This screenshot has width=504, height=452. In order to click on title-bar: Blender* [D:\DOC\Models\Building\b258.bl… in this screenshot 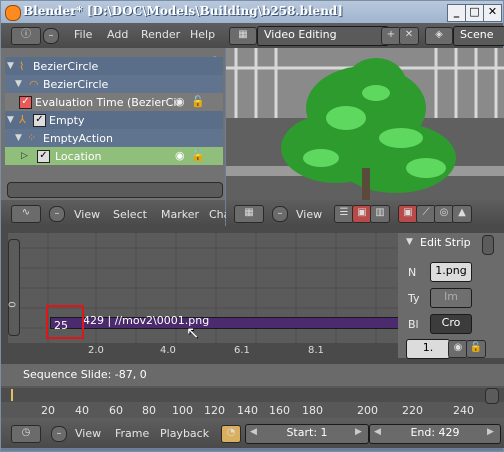, I will do `click(252, 12)`.